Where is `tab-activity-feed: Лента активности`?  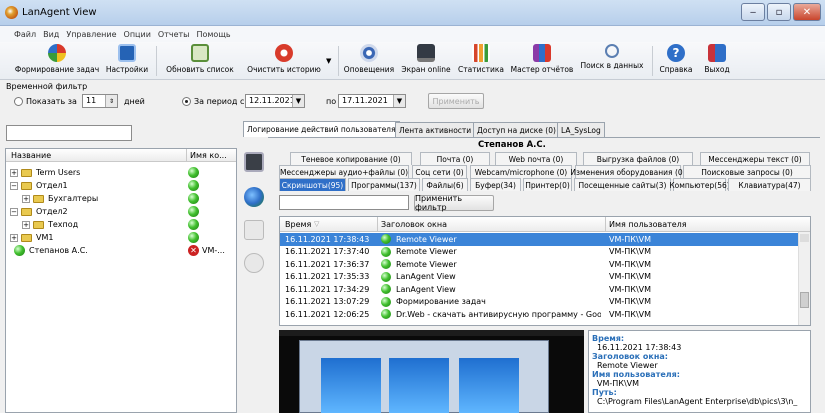
tab-activity-feed: Лента активности is located at coordinates (435, 129).